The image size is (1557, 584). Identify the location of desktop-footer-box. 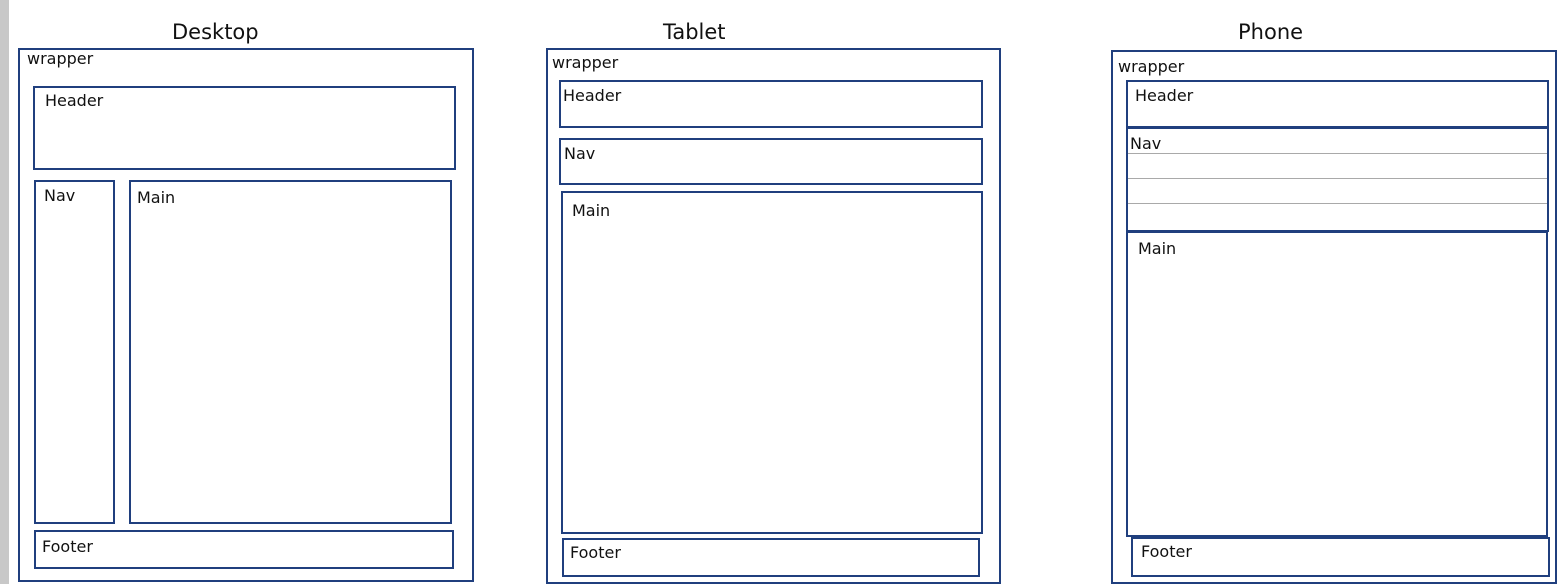
(244, 549).